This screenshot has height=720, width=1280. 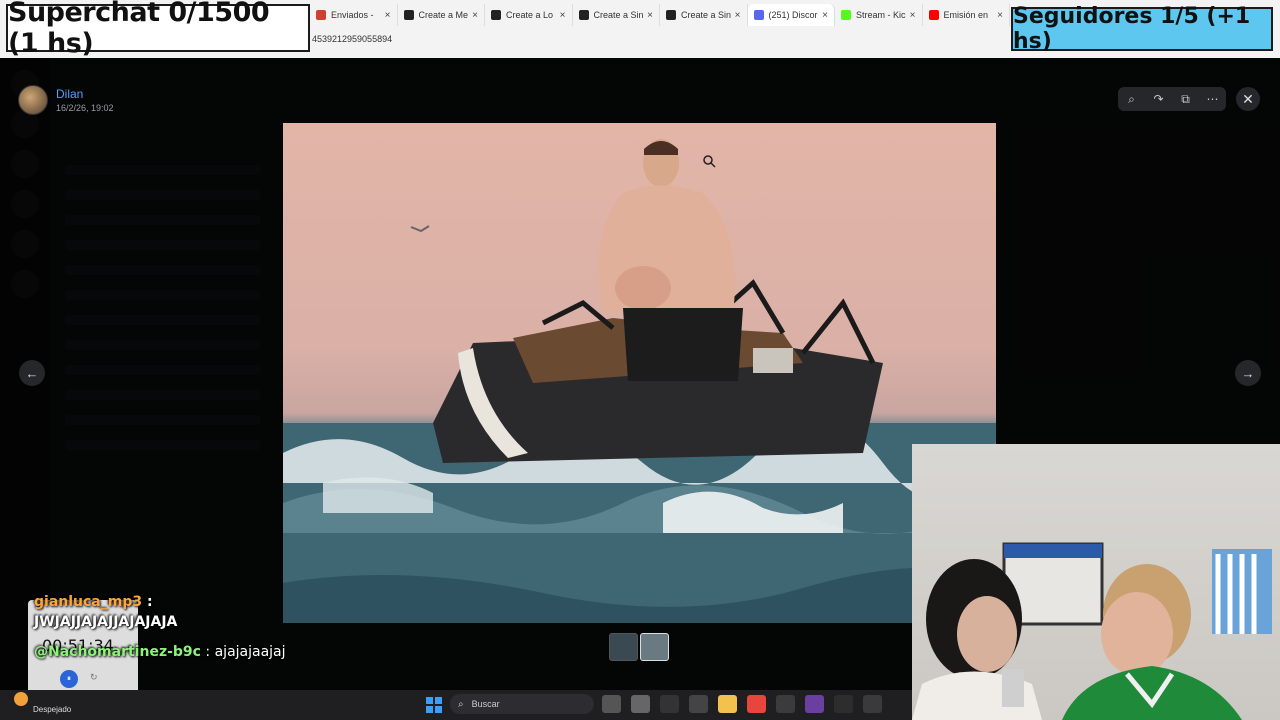 What do you see at coordinates (661, 148) in the screenshot?
I see `person-hair` at bounding box center [661, 148].